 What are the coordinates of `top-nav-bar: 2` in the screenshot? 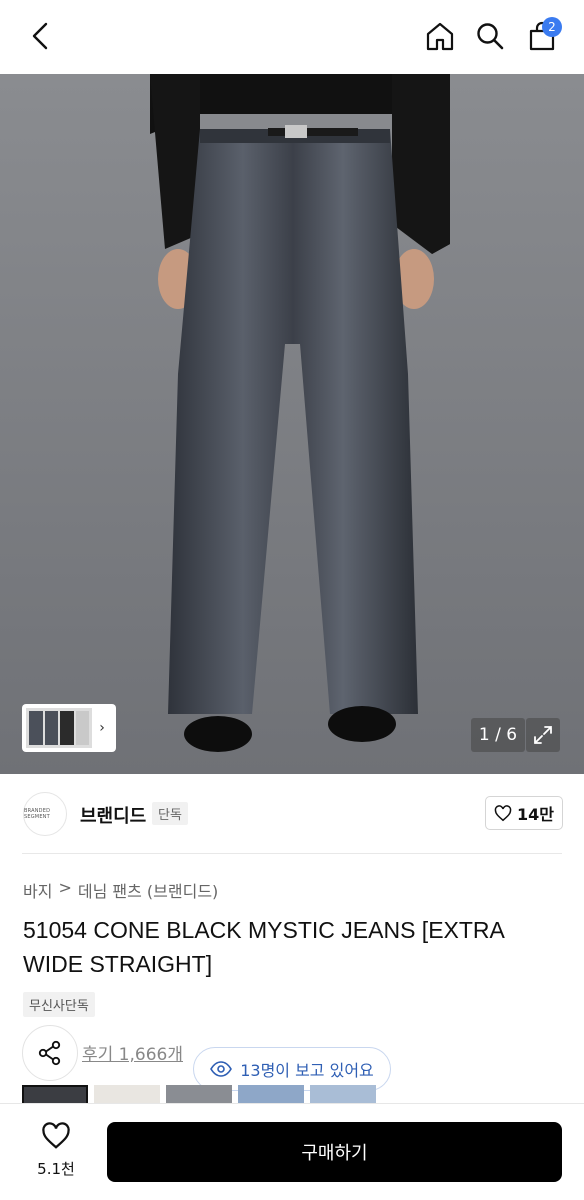 It's located at (292, 37).